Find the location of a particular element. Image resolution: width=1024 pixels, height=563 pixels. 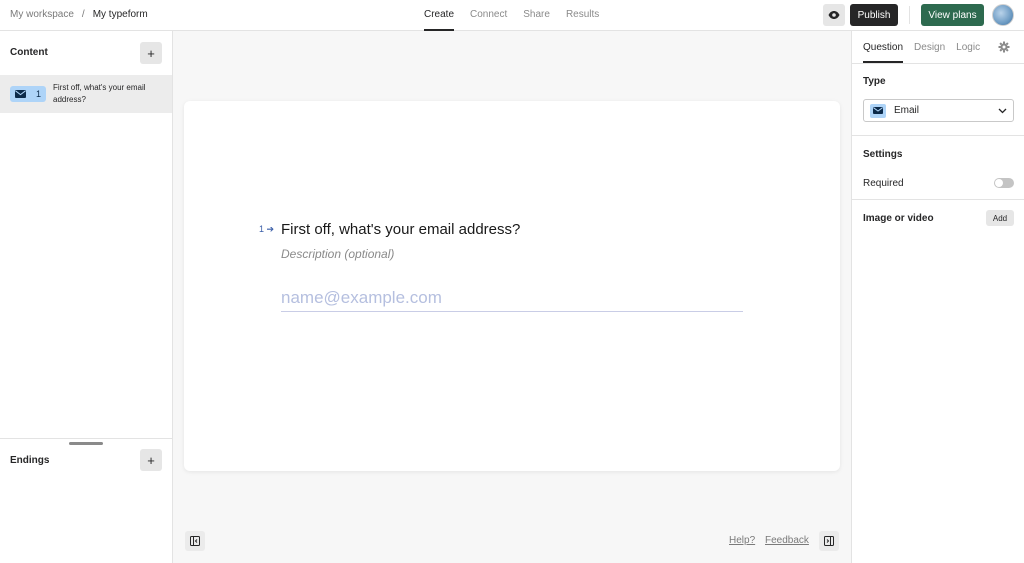

panel-left-icon is located at coordinates (195, 541).